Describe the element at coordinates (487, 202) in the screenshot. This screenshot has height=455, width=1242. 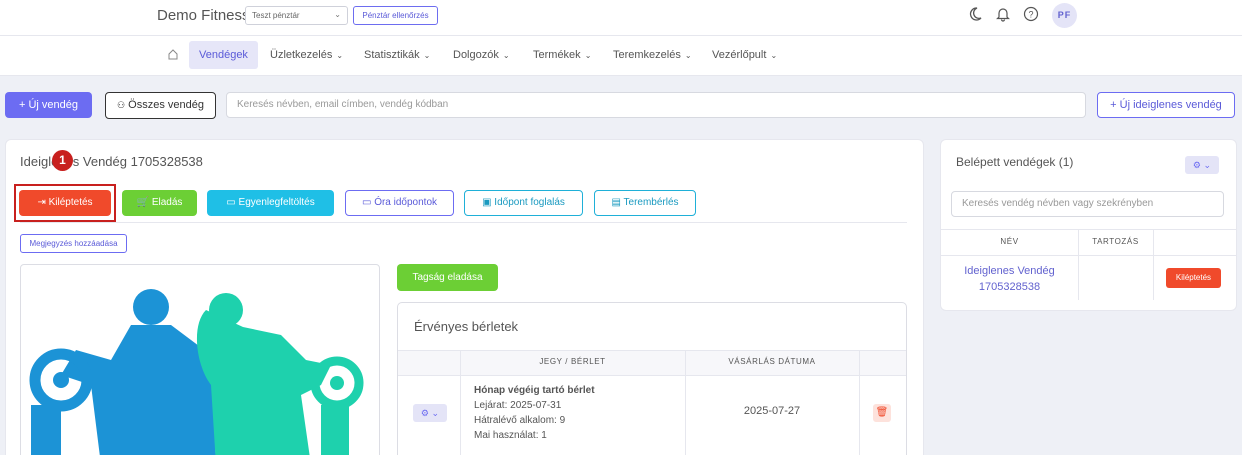
I see `calendar-plus-icon: ▣` at that location.